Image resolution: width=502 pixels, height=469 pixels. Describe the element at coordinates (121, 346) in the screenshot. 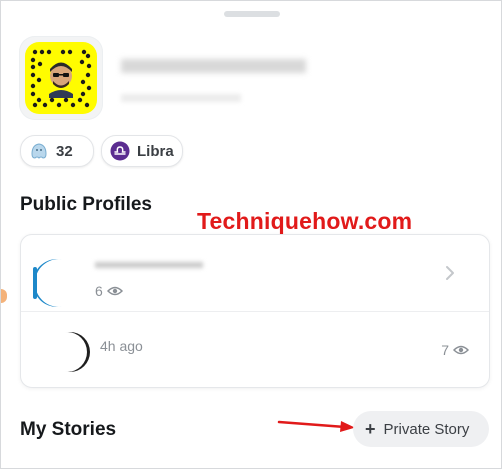

I see `story-timestamp: 4h ago` at that location.